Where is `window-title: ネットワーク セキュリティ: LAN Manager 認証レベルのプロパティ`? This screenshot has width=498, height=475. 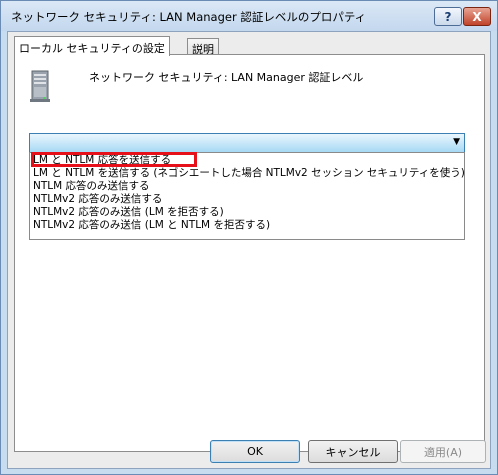
window-title: ネットワーク セキュリティ: LAN Manager 認証レベルのプロパティ is located at coordinates (189, 17).